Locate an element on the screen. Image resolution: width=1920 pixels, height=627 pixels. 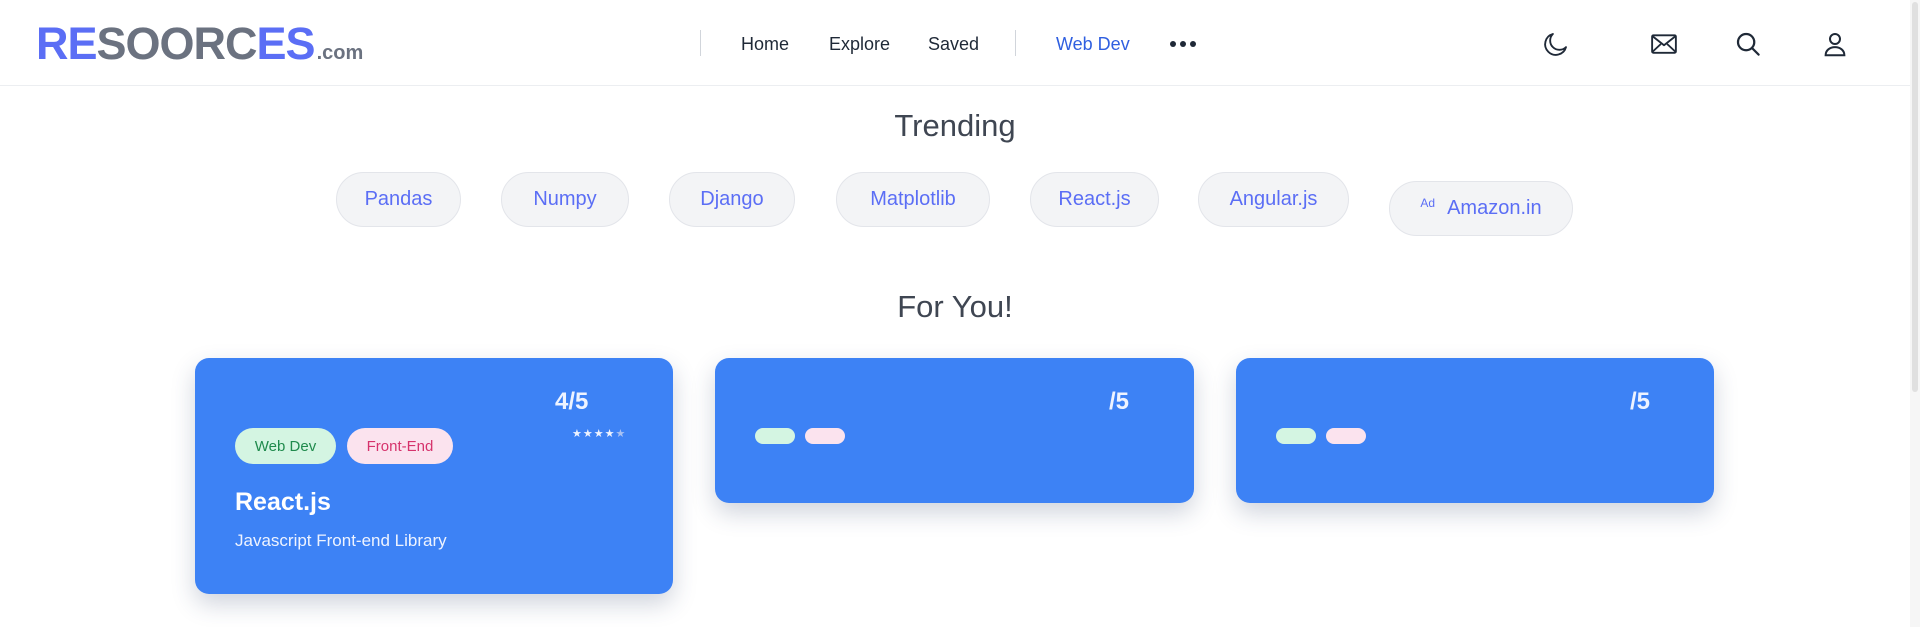
logo-part-es: ES is located at coordinates (286, 43).